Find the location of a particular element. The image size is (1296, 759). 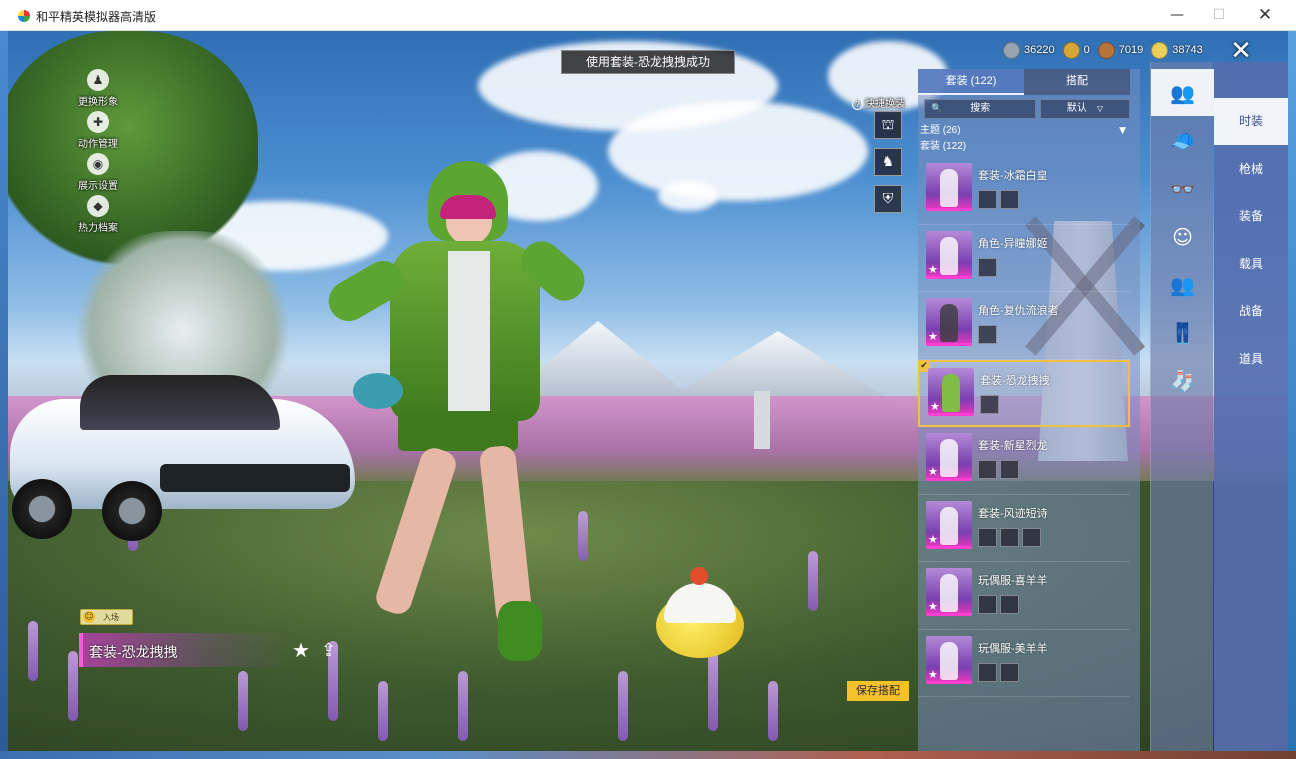

right-leg is located at coordinates (506, 536).